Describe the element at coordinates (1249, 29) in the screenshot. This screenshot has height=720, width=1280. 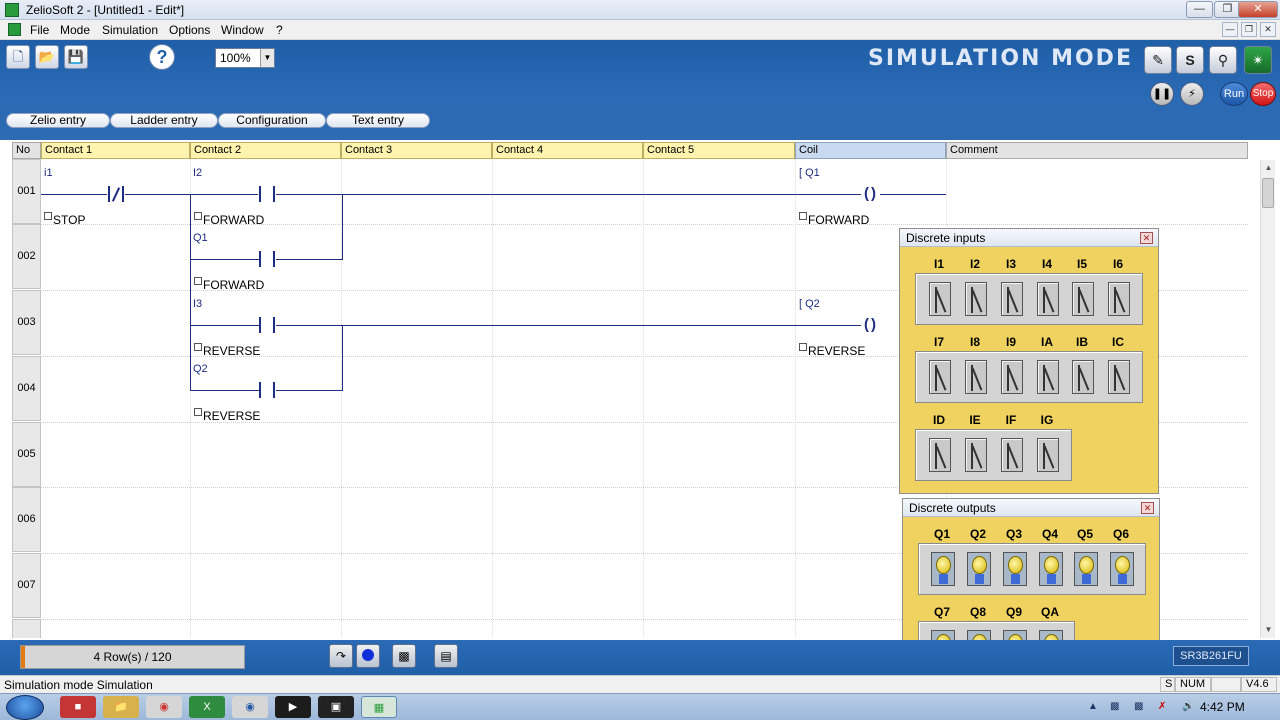
I see `mdi-restore-button: ❐` at that location.